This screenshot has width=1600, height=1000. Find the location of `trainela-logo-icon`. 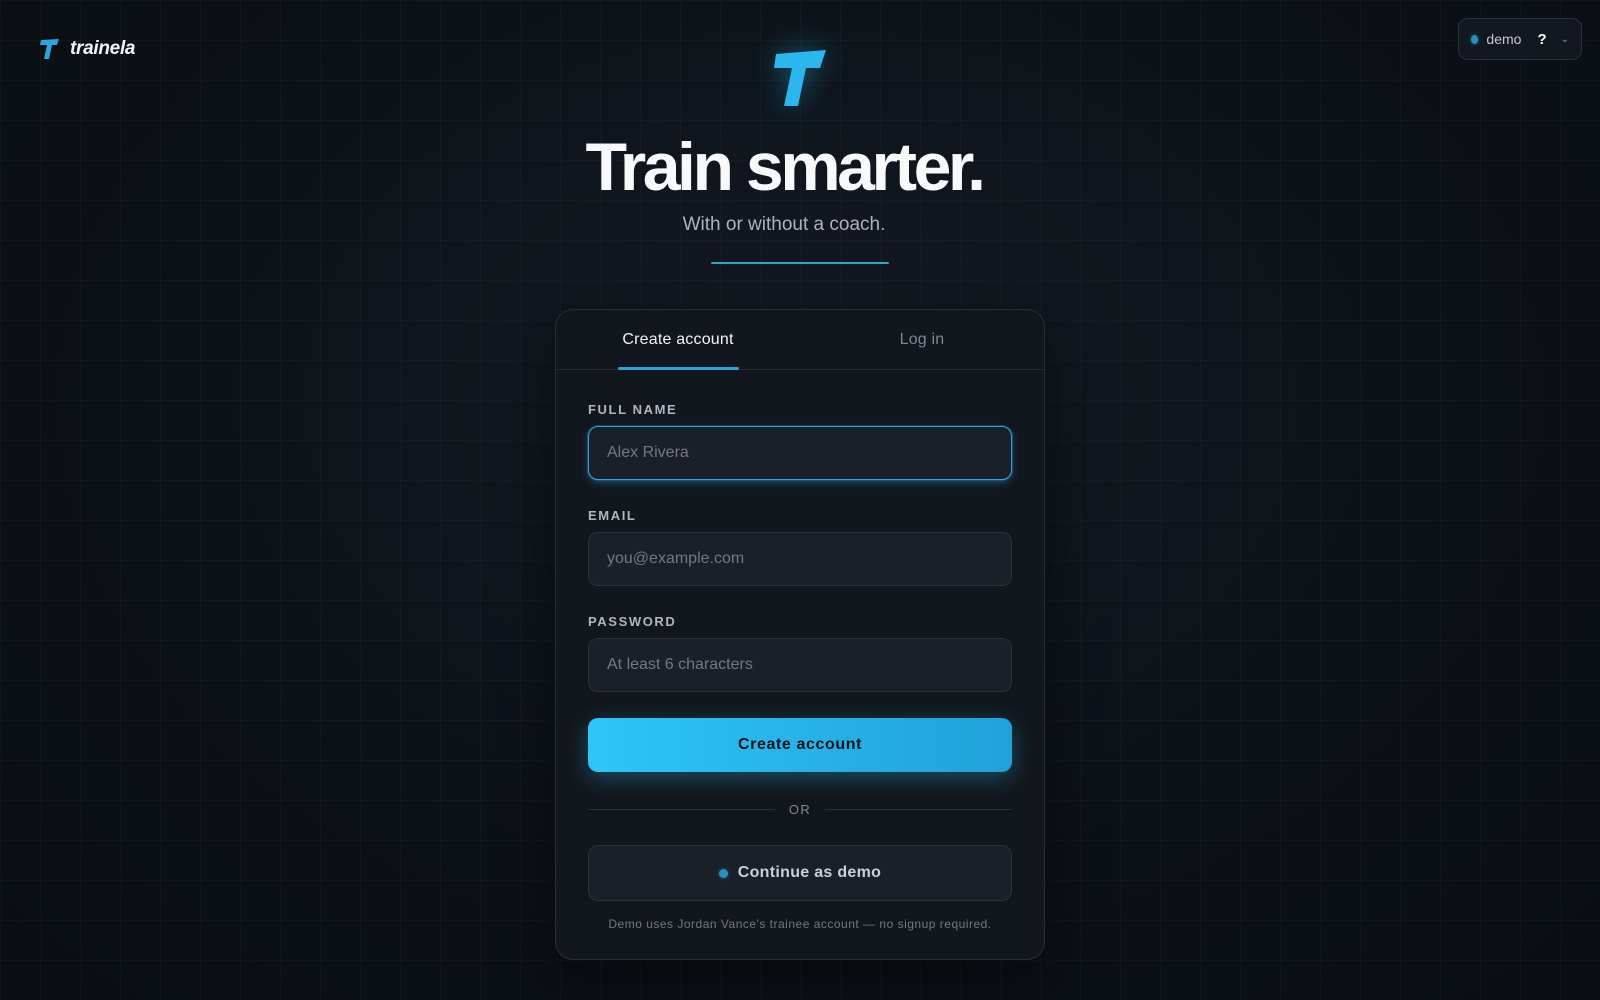

trainela-logo-icon is located at coordinates (49, 49).